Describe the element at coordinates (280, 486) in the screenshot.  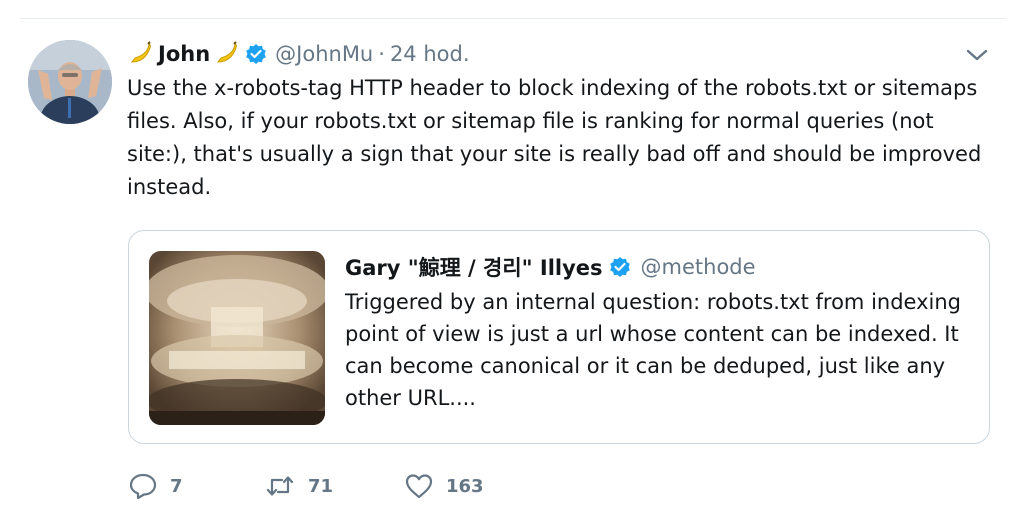
I see `retweet-icon` at that location.